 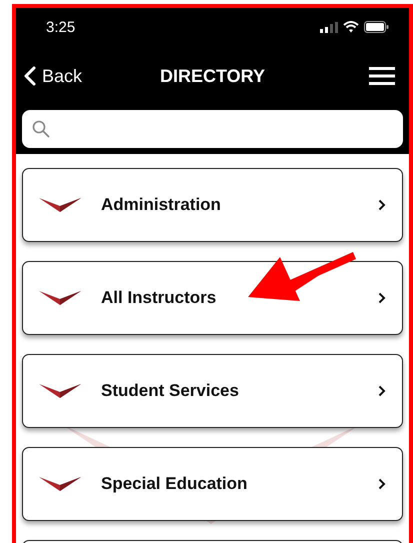 I want to click on status-time: 3:25, so click(x=61, y=27).